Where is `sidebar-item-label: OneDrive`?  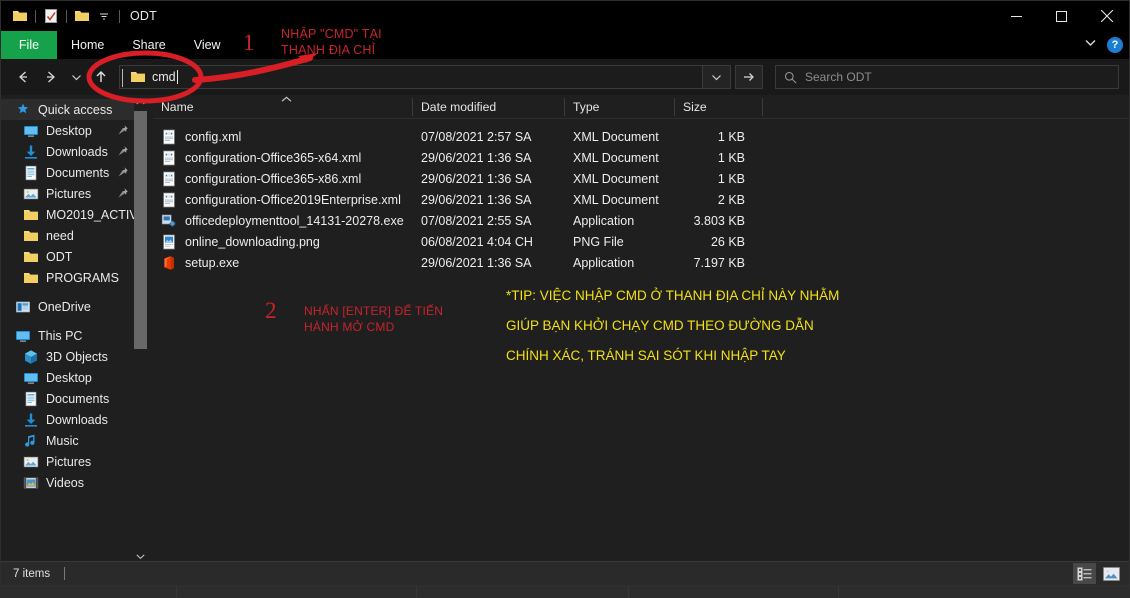 sidebar-item-label: OneDrive is located at coordinates (64, 306).